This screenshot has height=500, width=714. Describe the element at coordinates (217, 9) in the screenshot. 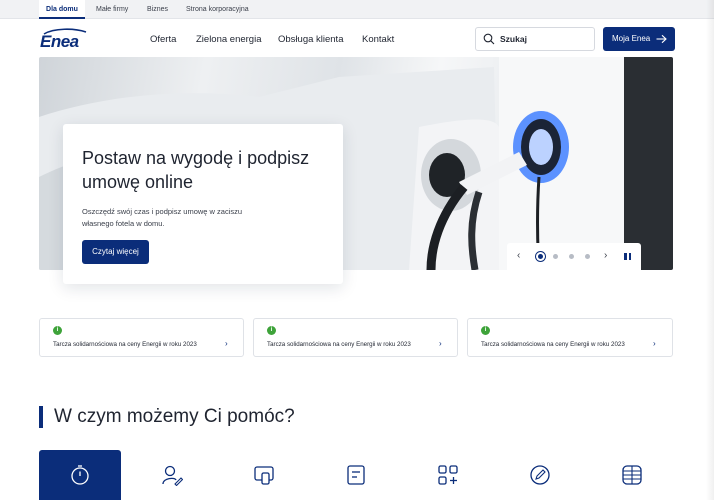

I see `segment-strona-korporacyjna: Strona korporacyjna` at that location.